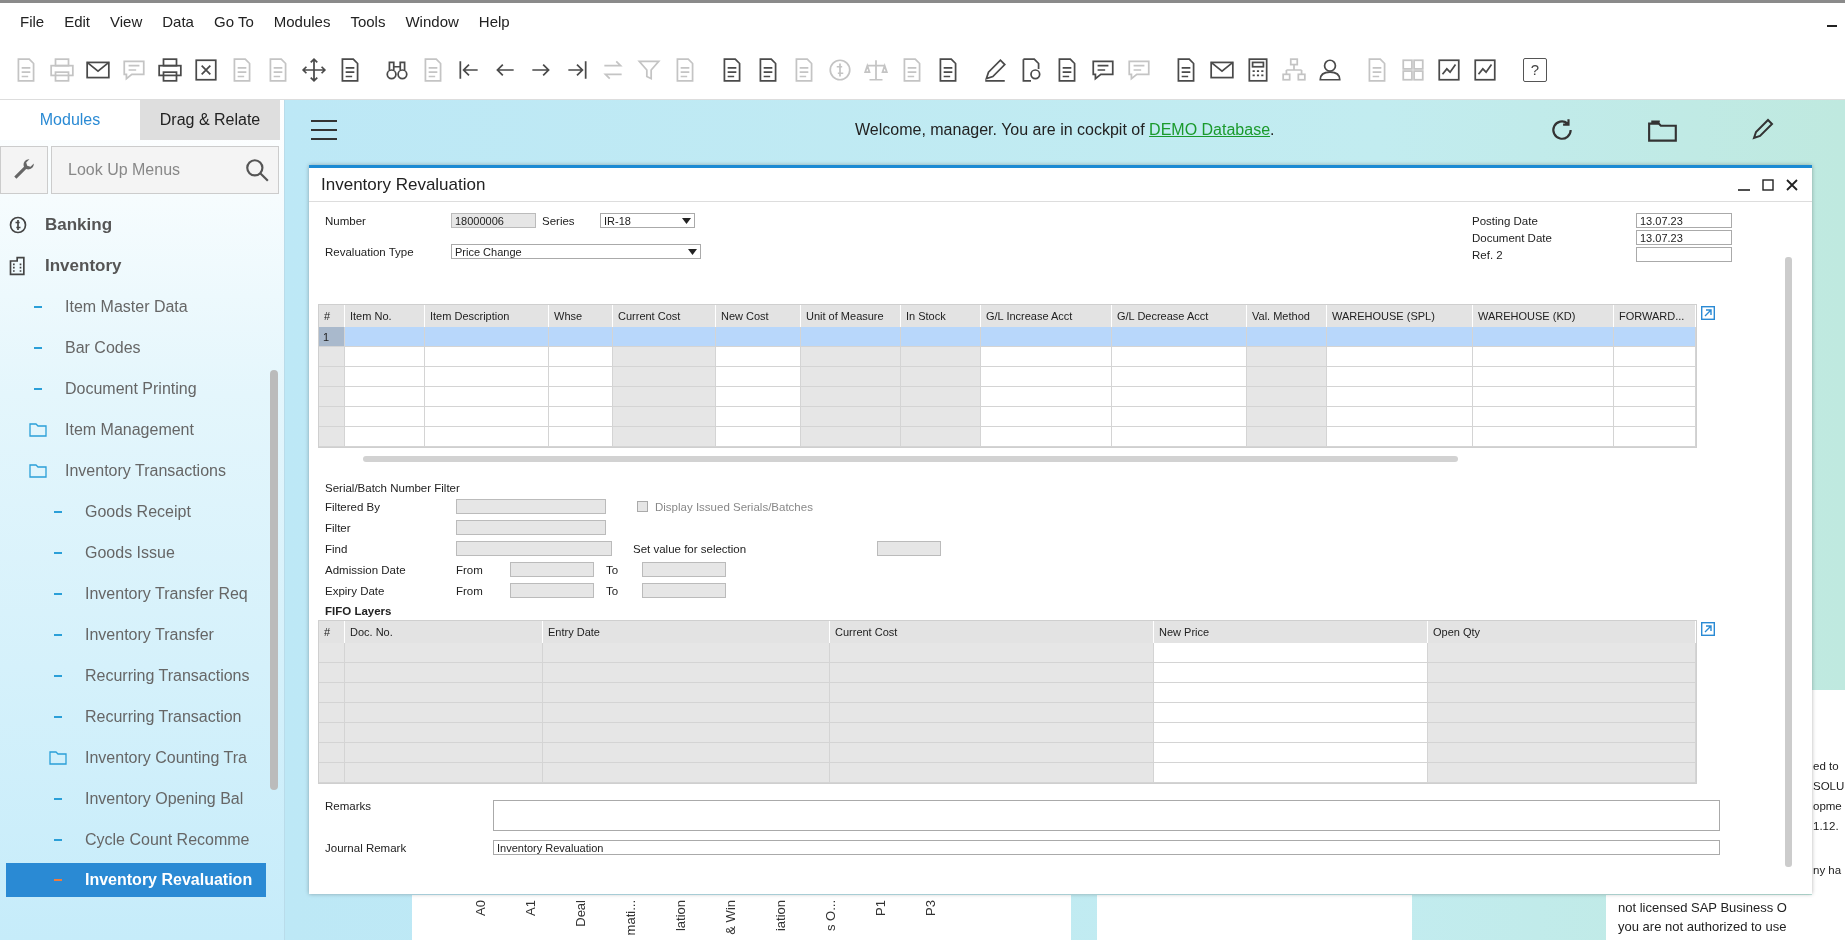 The image size is (1845, 940). Describe the element at coordinates (1684, 254) in the screenshot. I see `input-field` at that location.